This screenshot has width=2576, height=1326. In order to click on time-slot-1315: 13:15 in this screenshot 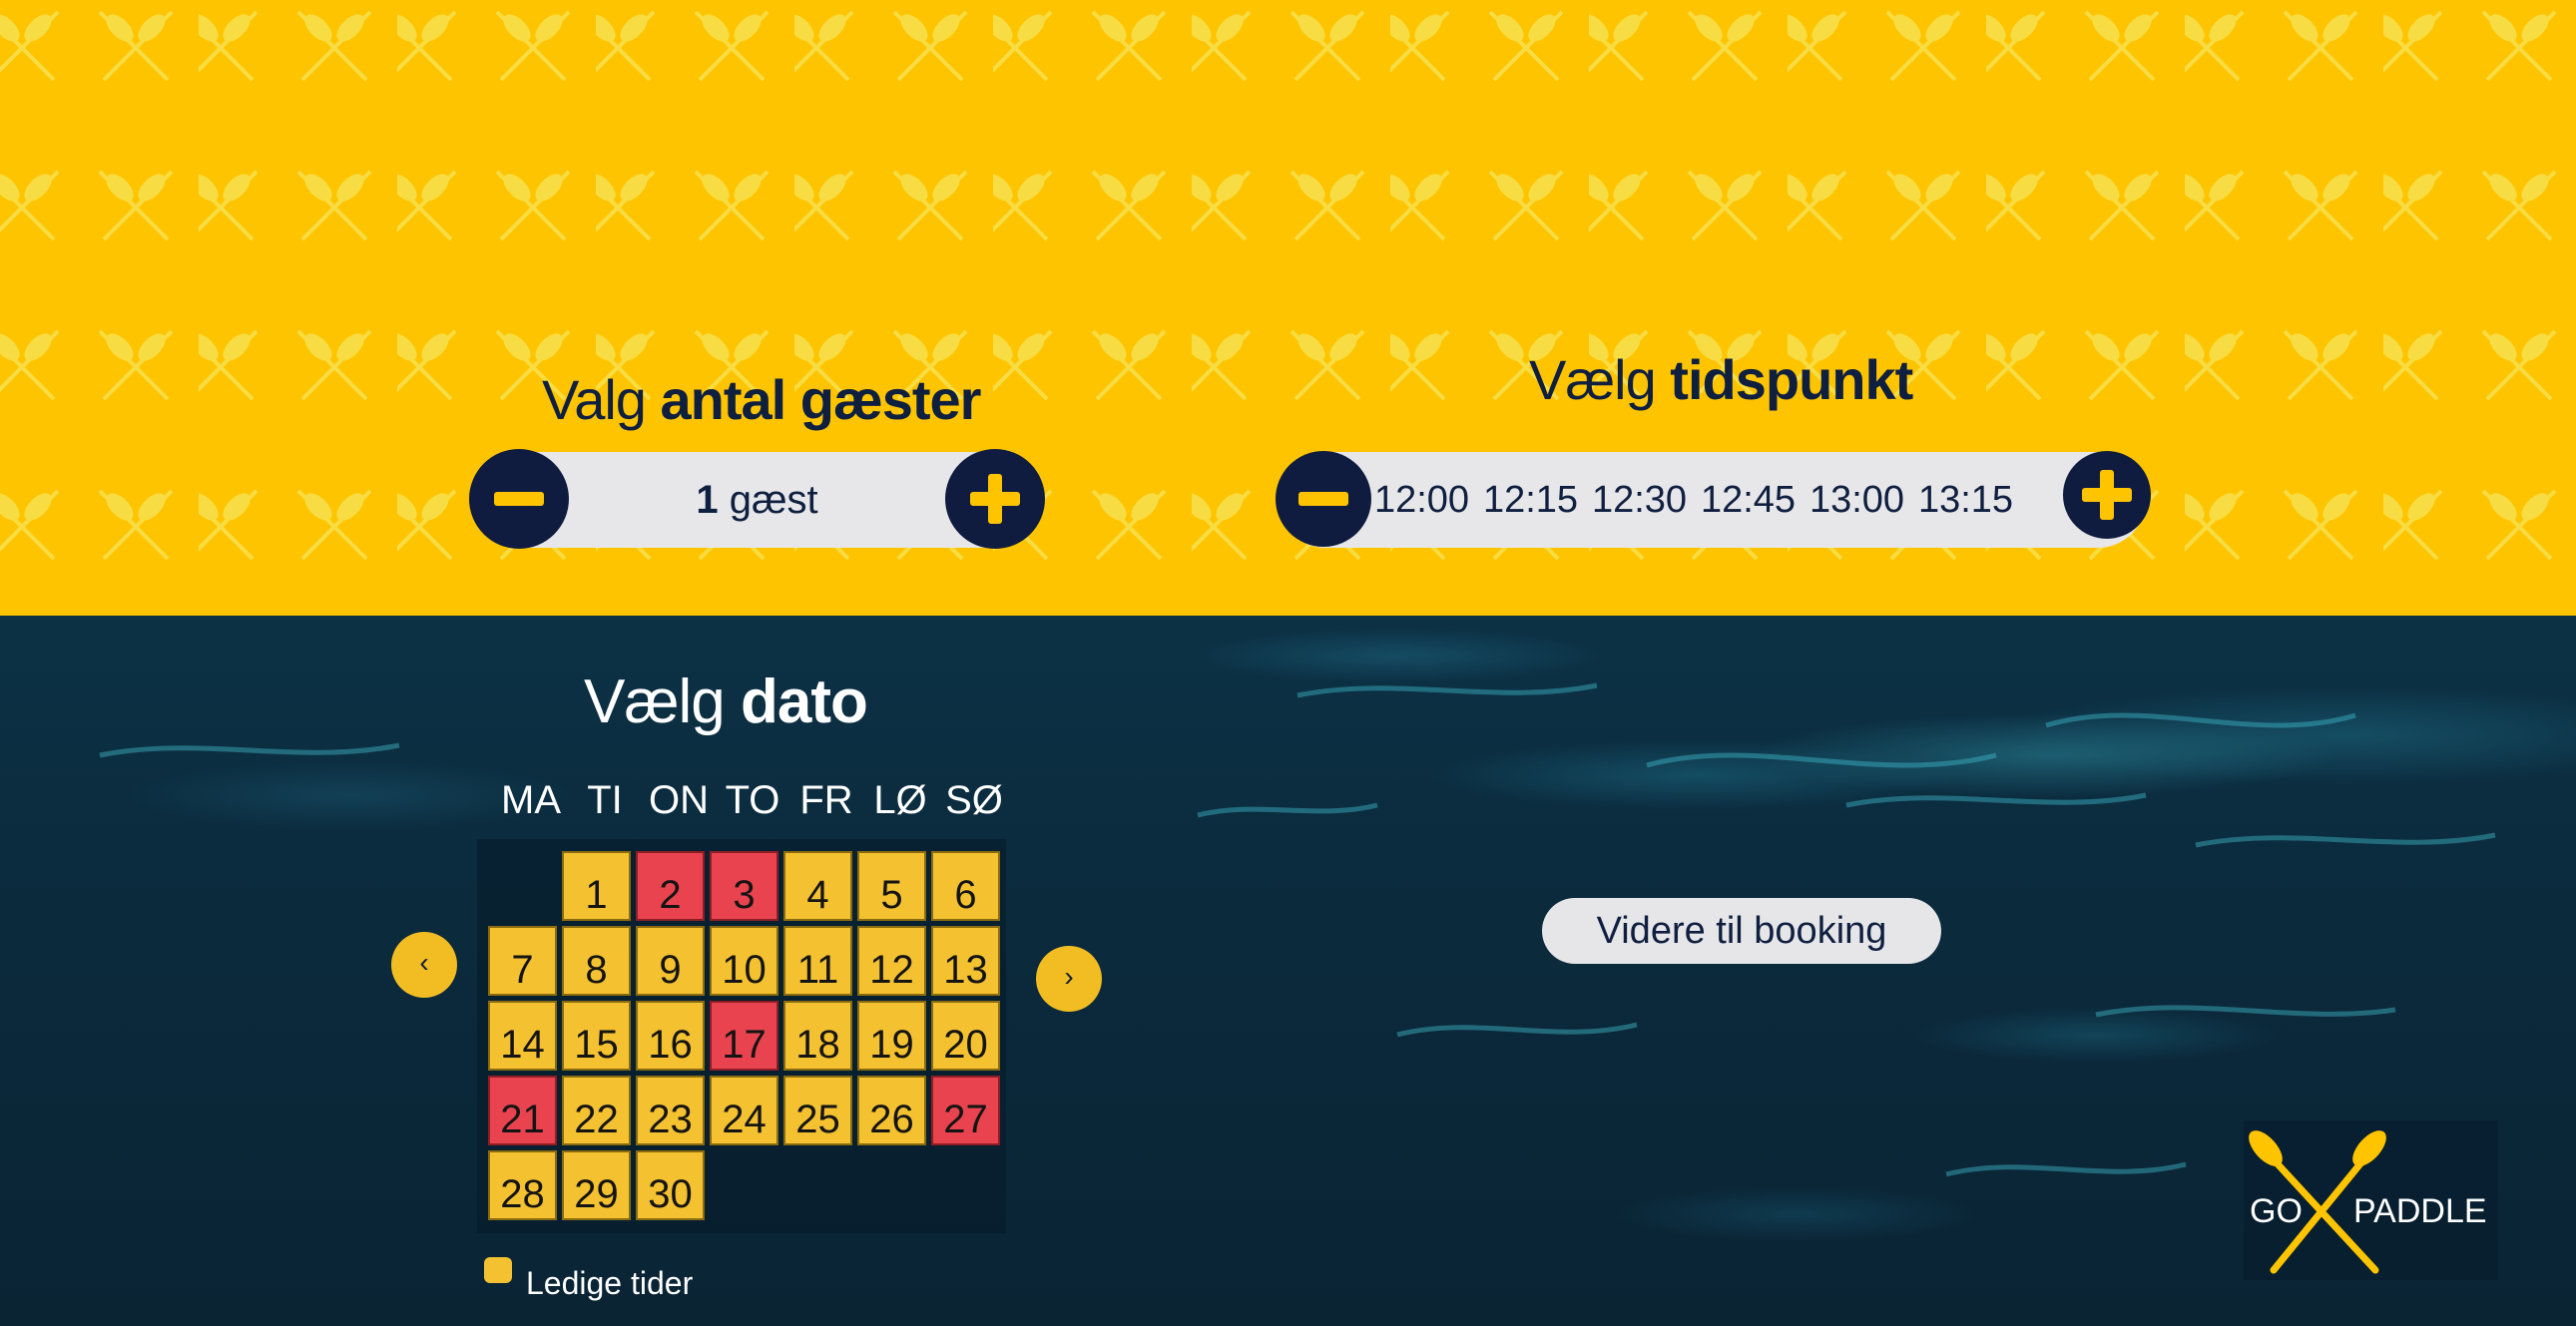, I will do `click(1966, 500)`.